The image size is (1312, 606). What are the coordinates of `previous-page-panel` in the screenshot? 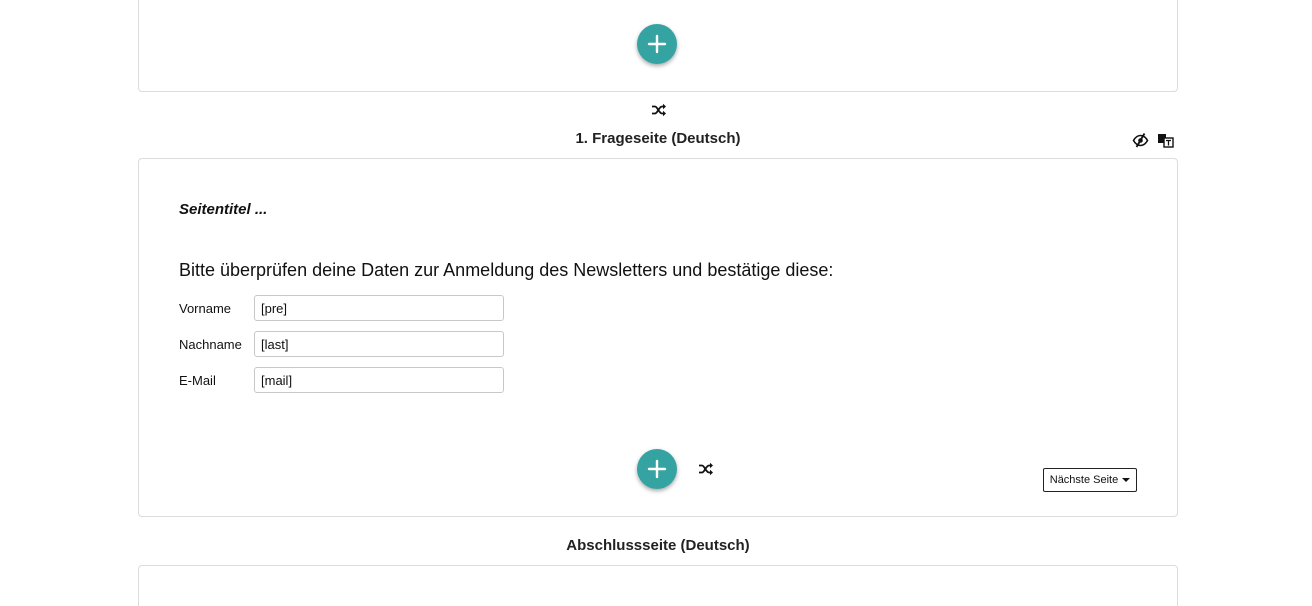 It's located at (658, 46).